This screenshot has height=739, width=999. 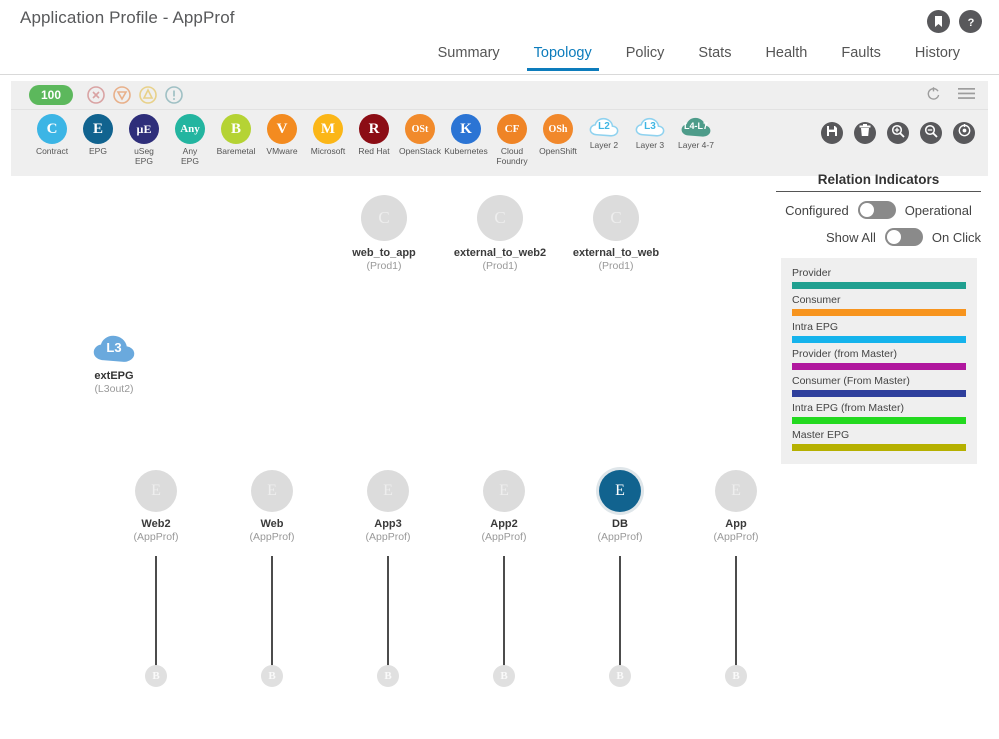 What do you see at coordinates (815, 327) in the screenshot?
I see `relation-legend-label: Intra EPG` at bounding box center [815, 327].